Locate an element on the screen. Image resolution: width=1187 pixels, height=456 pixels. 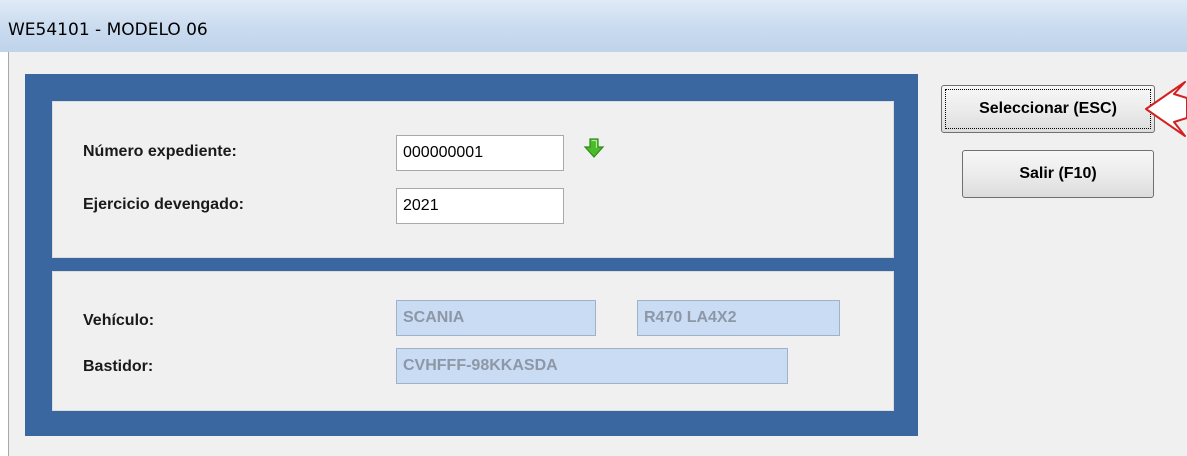
seleccionar-button: Seleccionar (ESC) is located at coordinates (1048, 109).